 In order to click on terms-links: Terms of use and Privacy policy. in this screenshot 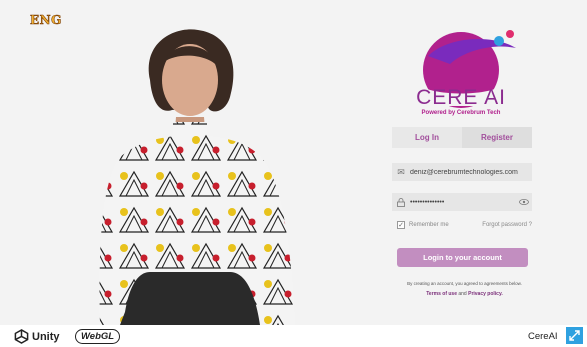, I will do `click(464, 294)`.